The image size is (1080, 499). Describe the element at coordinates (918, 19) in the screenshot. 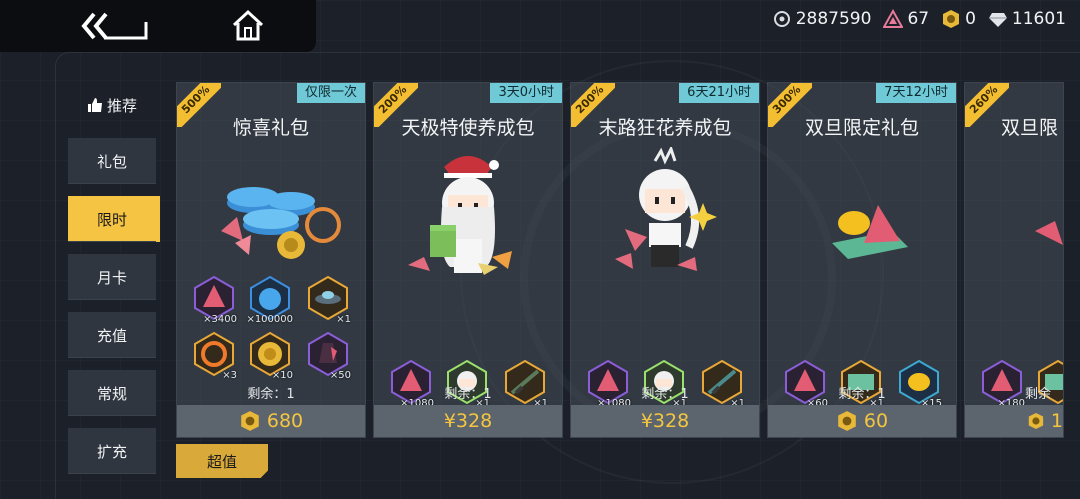

I see `currency-value: 67` at that location.